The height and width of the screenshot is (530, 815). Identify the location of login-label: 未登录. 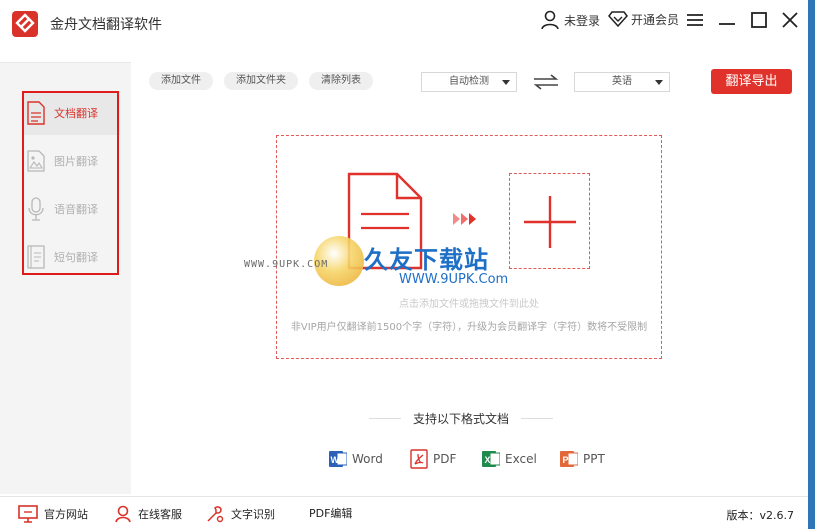
(582, 20).